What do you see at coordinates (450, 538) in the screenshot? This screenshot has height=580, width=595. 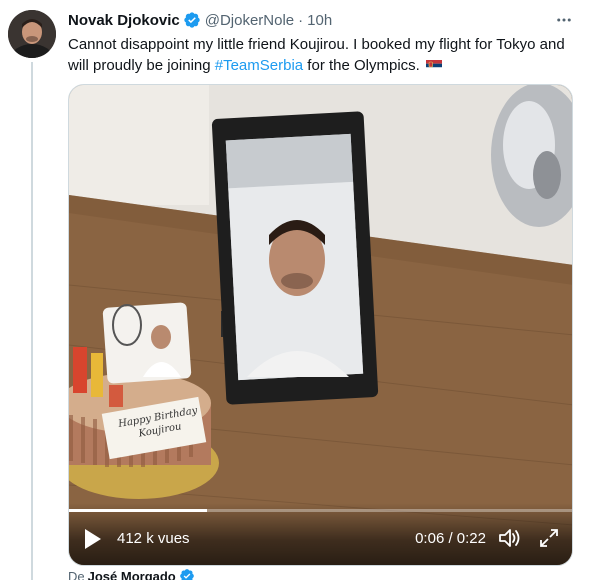 I see `time-readout: 0:06 / 0:22` at bounding box center [450, 538].